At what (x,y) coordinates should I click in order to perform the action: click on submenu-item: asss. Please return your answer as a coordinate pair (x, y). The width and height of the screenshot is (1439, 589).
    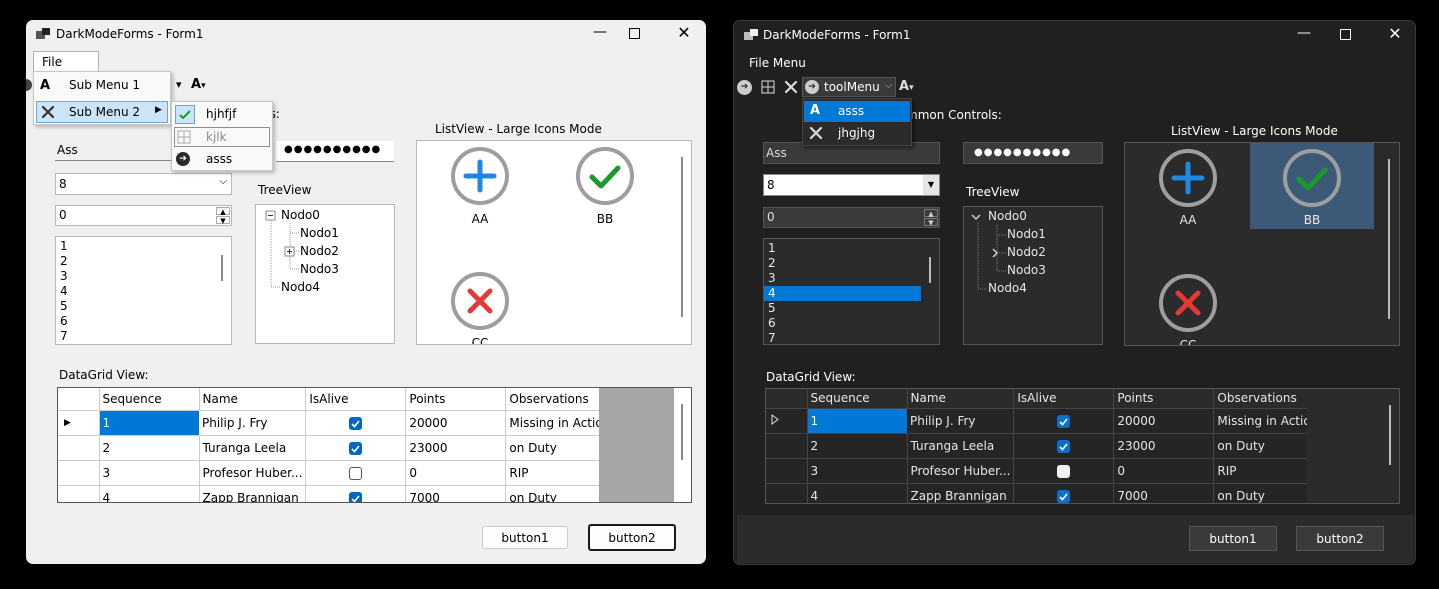
    Looking at the image, I should click on (219, 159).